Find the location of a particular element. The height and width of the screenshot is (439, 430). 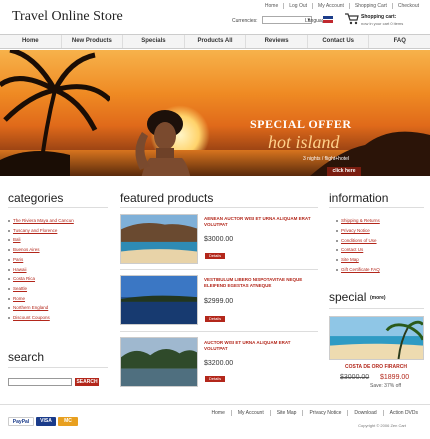

nav-contact-us: Contact Us is located at coordinates (337, 41).